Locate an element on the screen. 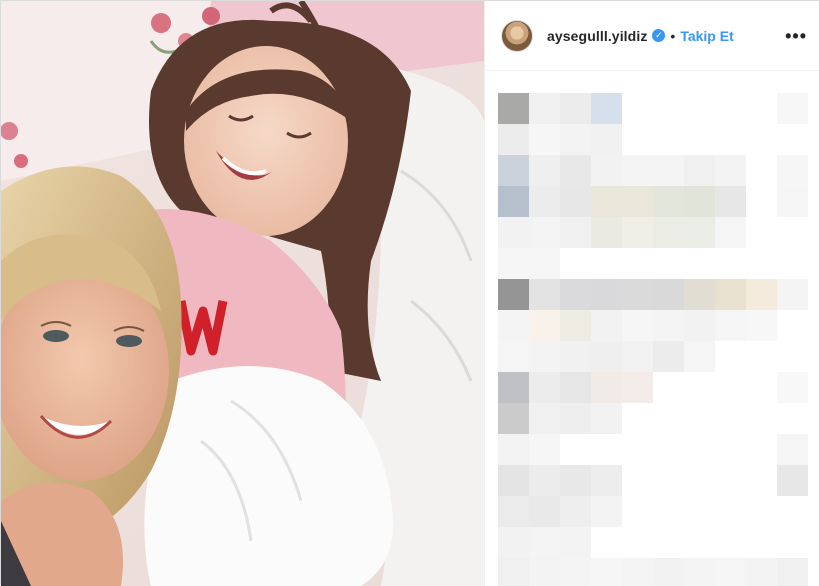 This screenshot has height=586, width=819. post-header: aysegulll.yildiz ✓ • Takip Et ••• is located at coordinates (652, 36).